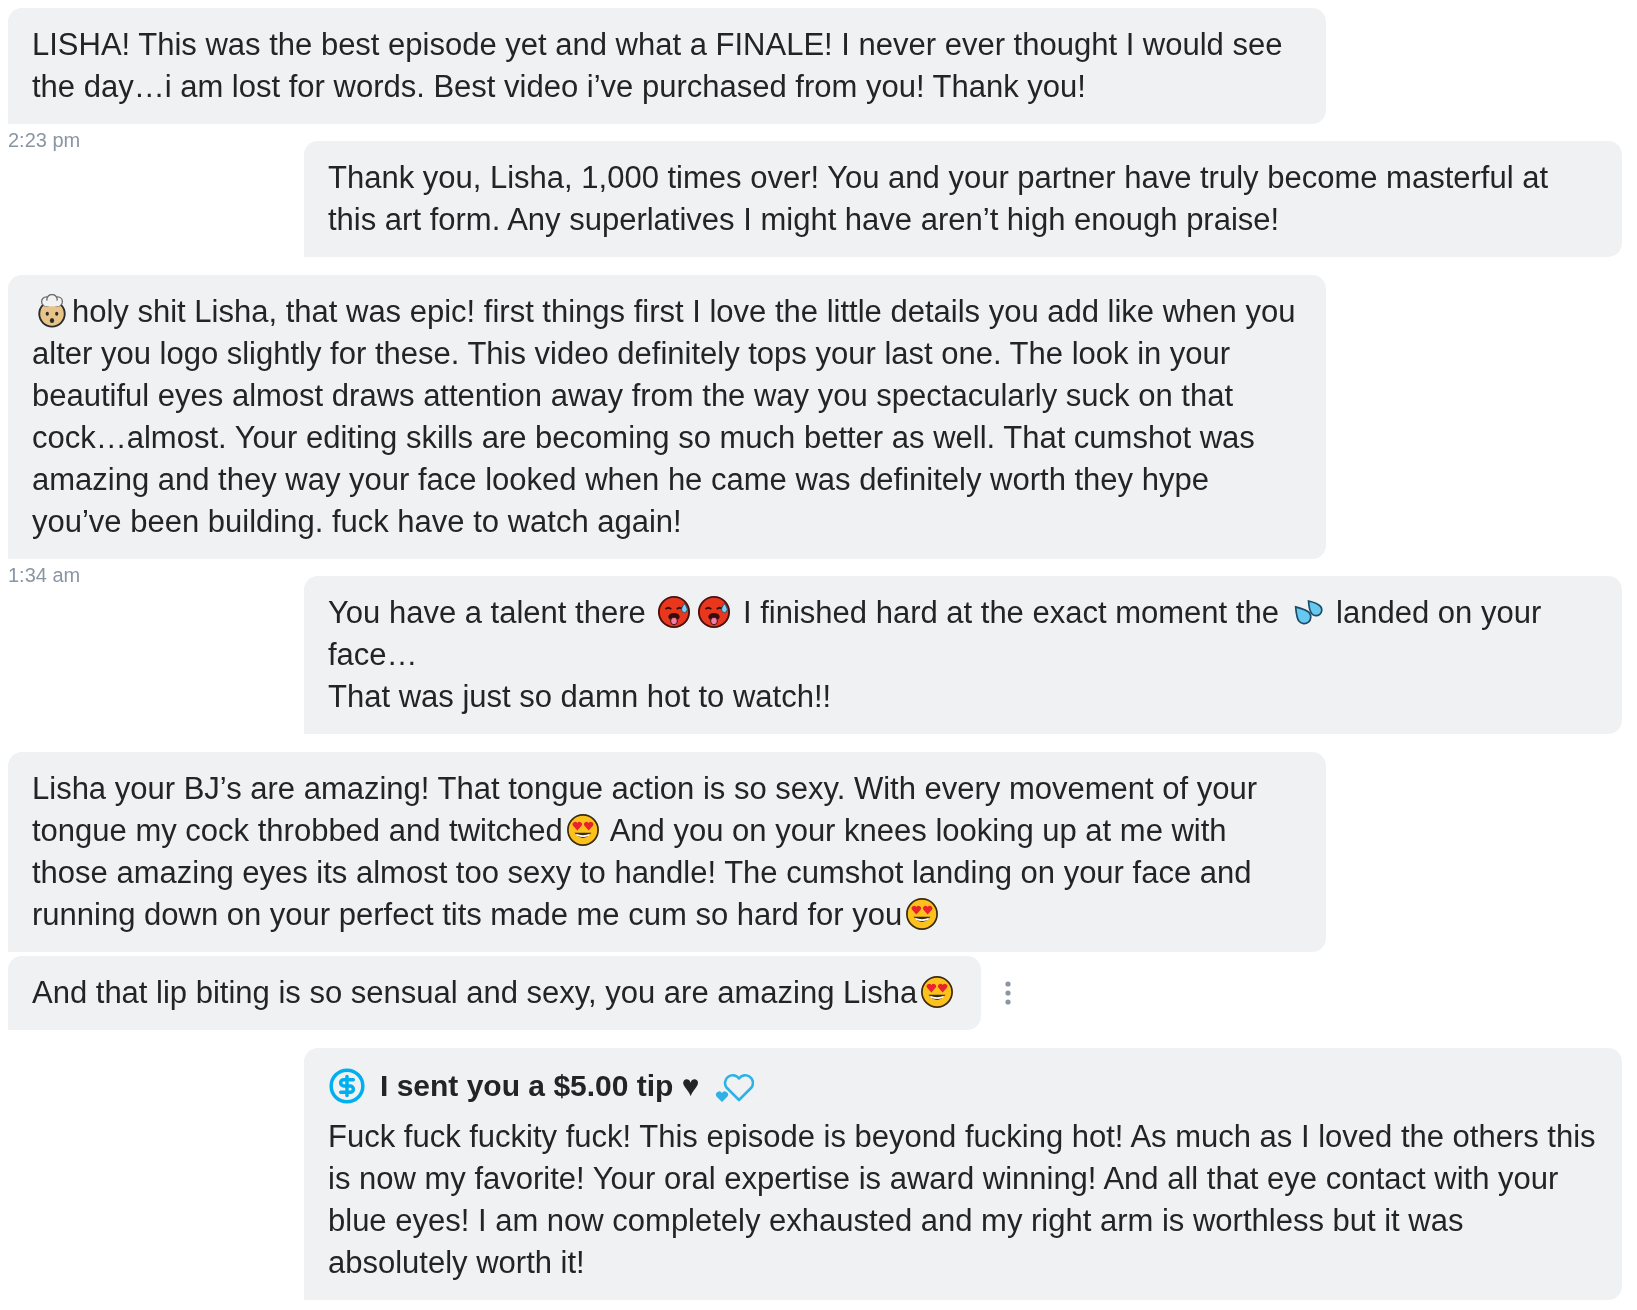 The width and height of the screenshot is (1637, 1310). I want to click on message-text: You have a talent there I finished hard at the exact moment the landed on your face… That was just so damn hot to watch!!, so click(935, 655).